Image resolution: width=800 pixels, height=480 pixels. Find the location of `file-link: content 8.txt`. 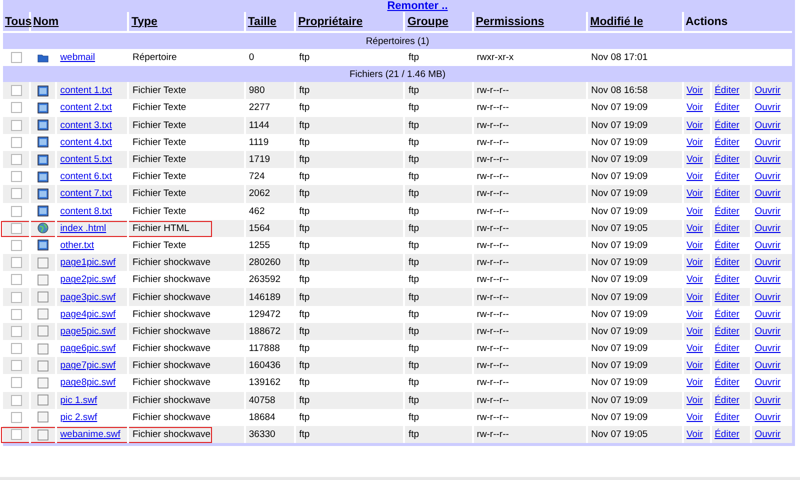

file-link: content 8.txt is located at coordinates (86, 211).